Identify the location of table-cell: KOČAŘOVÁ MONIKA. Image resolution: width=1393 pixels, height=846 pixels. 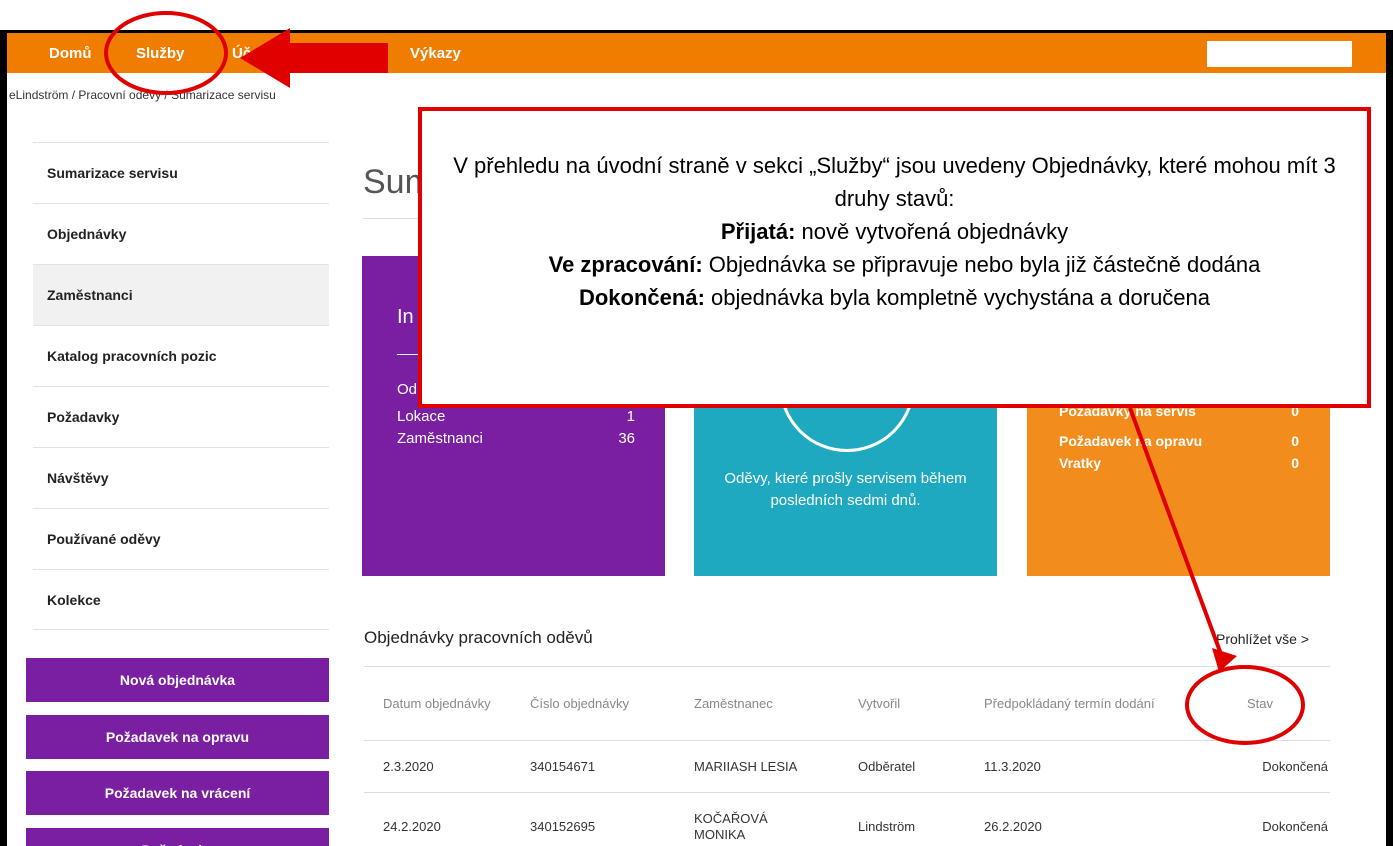
(776, 819).